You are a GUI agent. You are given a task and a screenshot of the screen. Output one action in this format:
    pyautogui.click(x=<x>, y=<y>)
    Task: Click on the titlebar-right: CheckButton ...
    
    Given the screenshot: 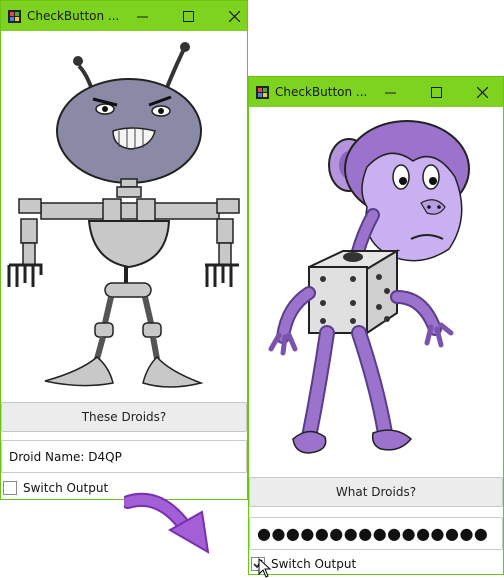 What is the action you would take?
    pyautogui.click(x=376, y=92)
    